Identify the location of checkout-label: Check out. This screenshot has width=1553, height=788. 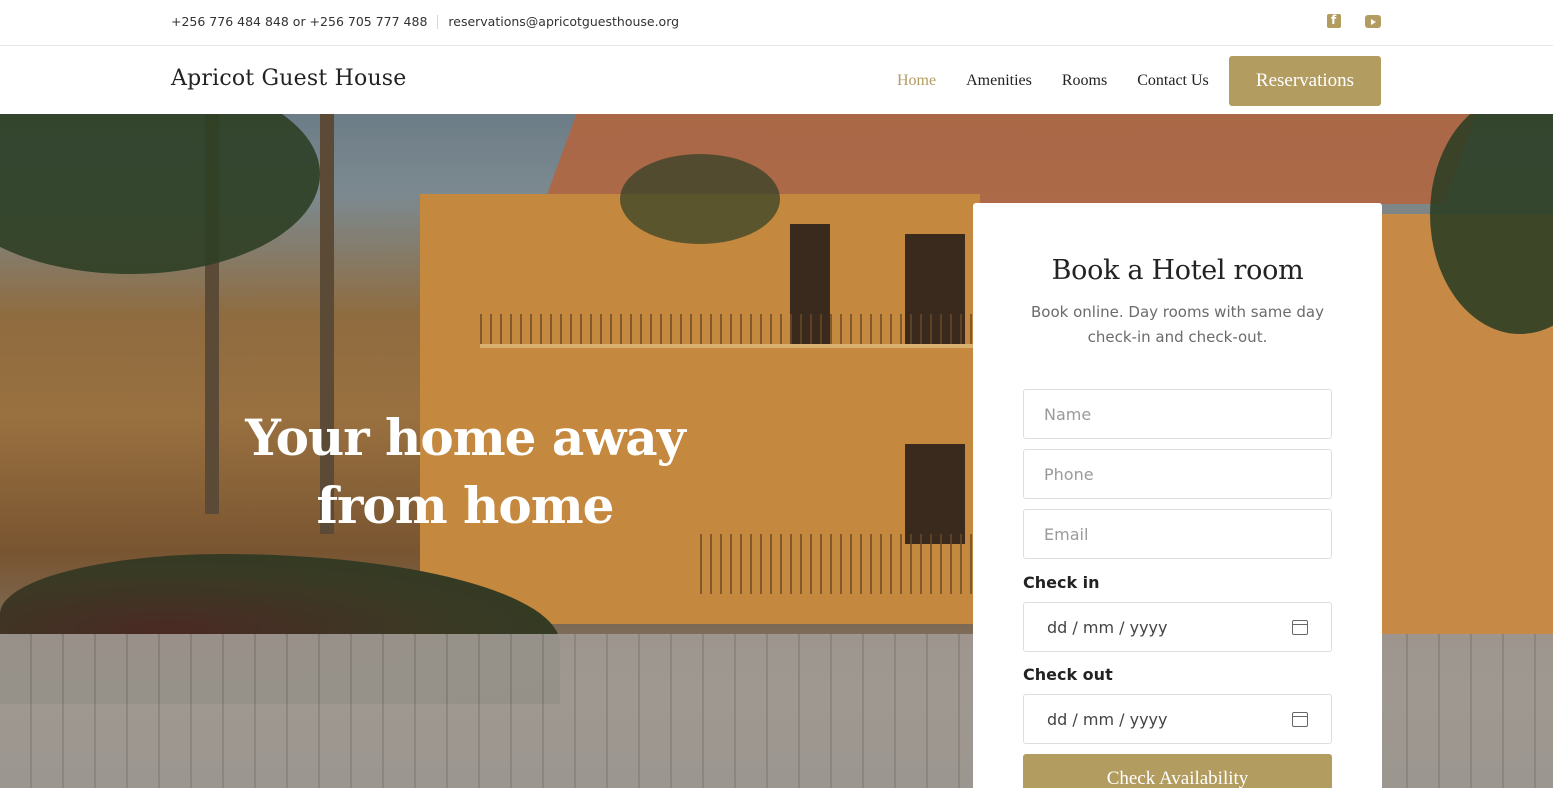
(1068, 674).